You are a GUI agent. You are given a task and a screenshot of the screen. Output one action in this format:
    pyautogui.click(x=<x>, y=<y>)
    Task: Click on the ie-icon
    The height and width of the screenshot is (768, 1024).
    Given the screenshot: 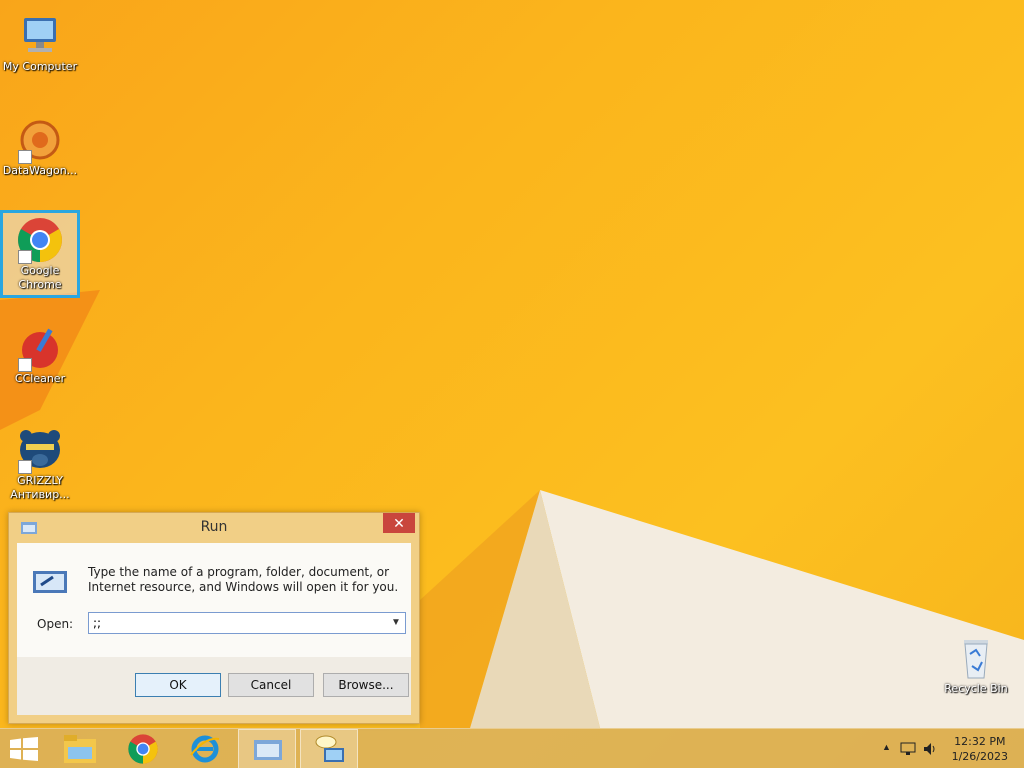 What is the action you would take?
    pyautogui.click(x=205, y=750)
    